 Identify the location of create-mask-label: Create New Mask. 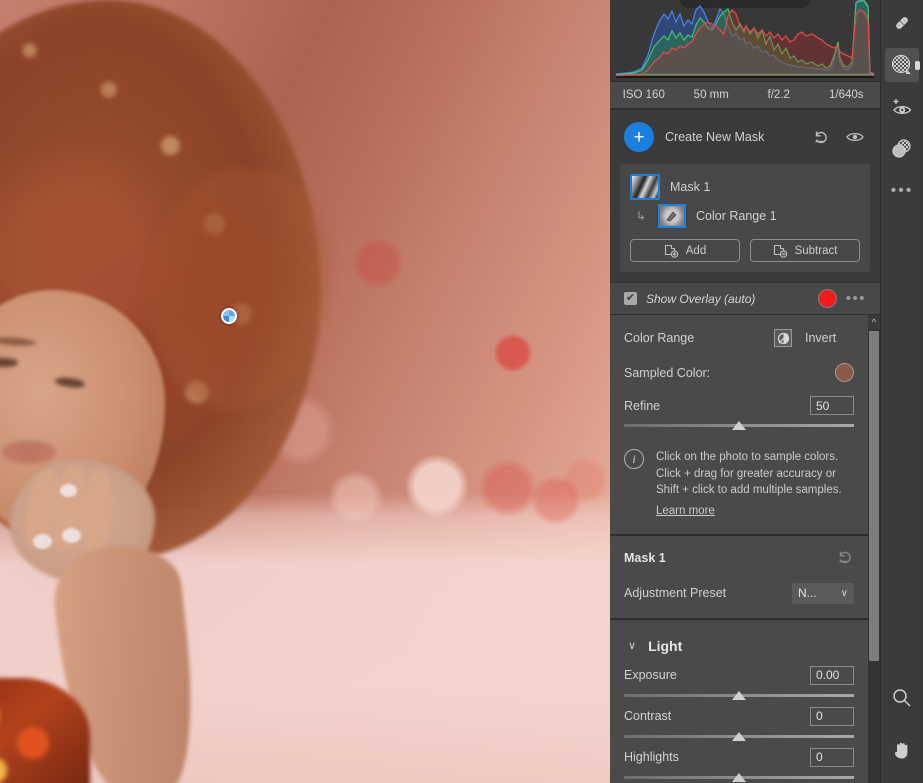
(715, 137).